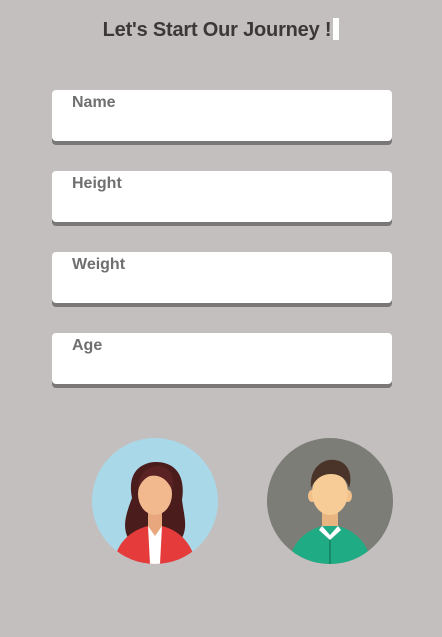 Image resolution: width=442 pixels, height=637 pixels. What do you see at coordinates (222, 358) in the screenshot?
I see `age-field: Age` at bounding box center [222, 358].